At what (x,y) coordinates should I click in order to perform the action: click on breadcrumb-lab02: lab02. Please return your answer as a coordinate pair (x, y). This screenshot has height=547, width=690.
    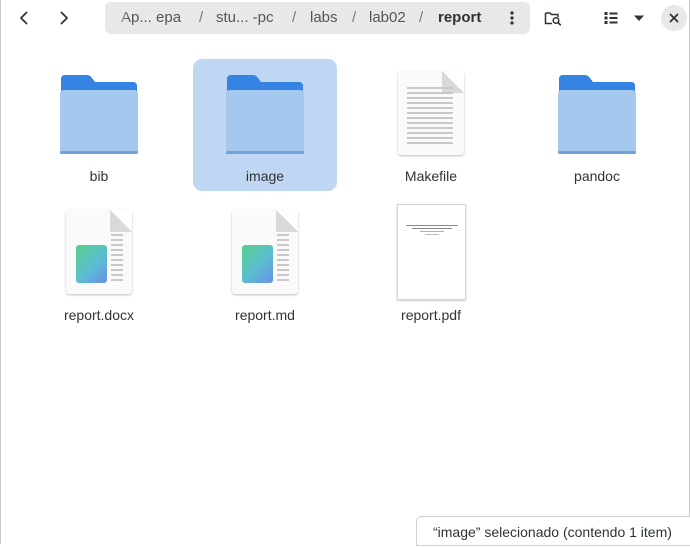
    Looking at the image, I should click on (387, 18).